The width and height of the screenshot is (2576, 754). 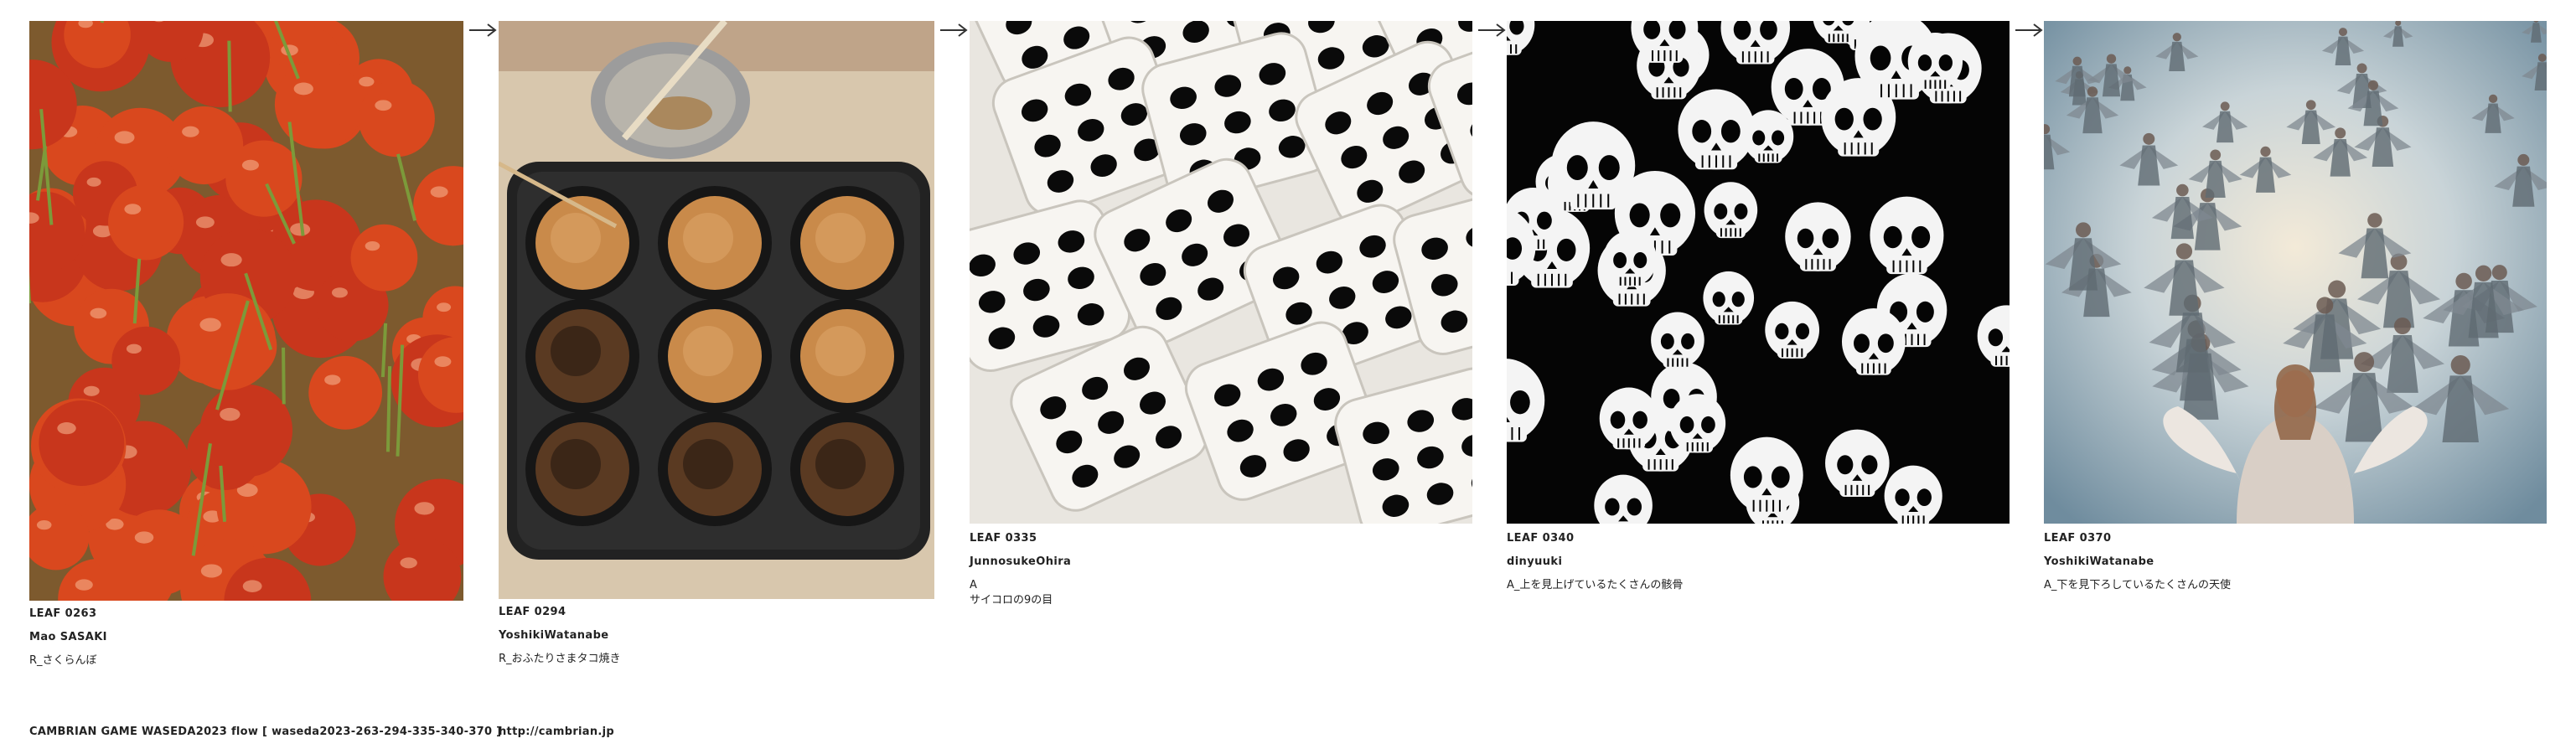 I want to click on leaf-author: dinyuuki, so click(x=1535, y=561).